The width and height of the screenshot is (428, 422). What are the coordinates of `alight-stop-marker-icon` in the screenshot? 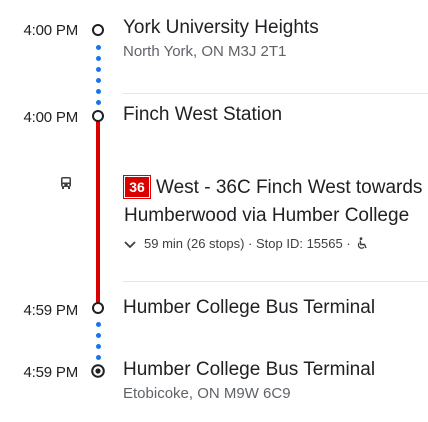 It's located at (98, 308).